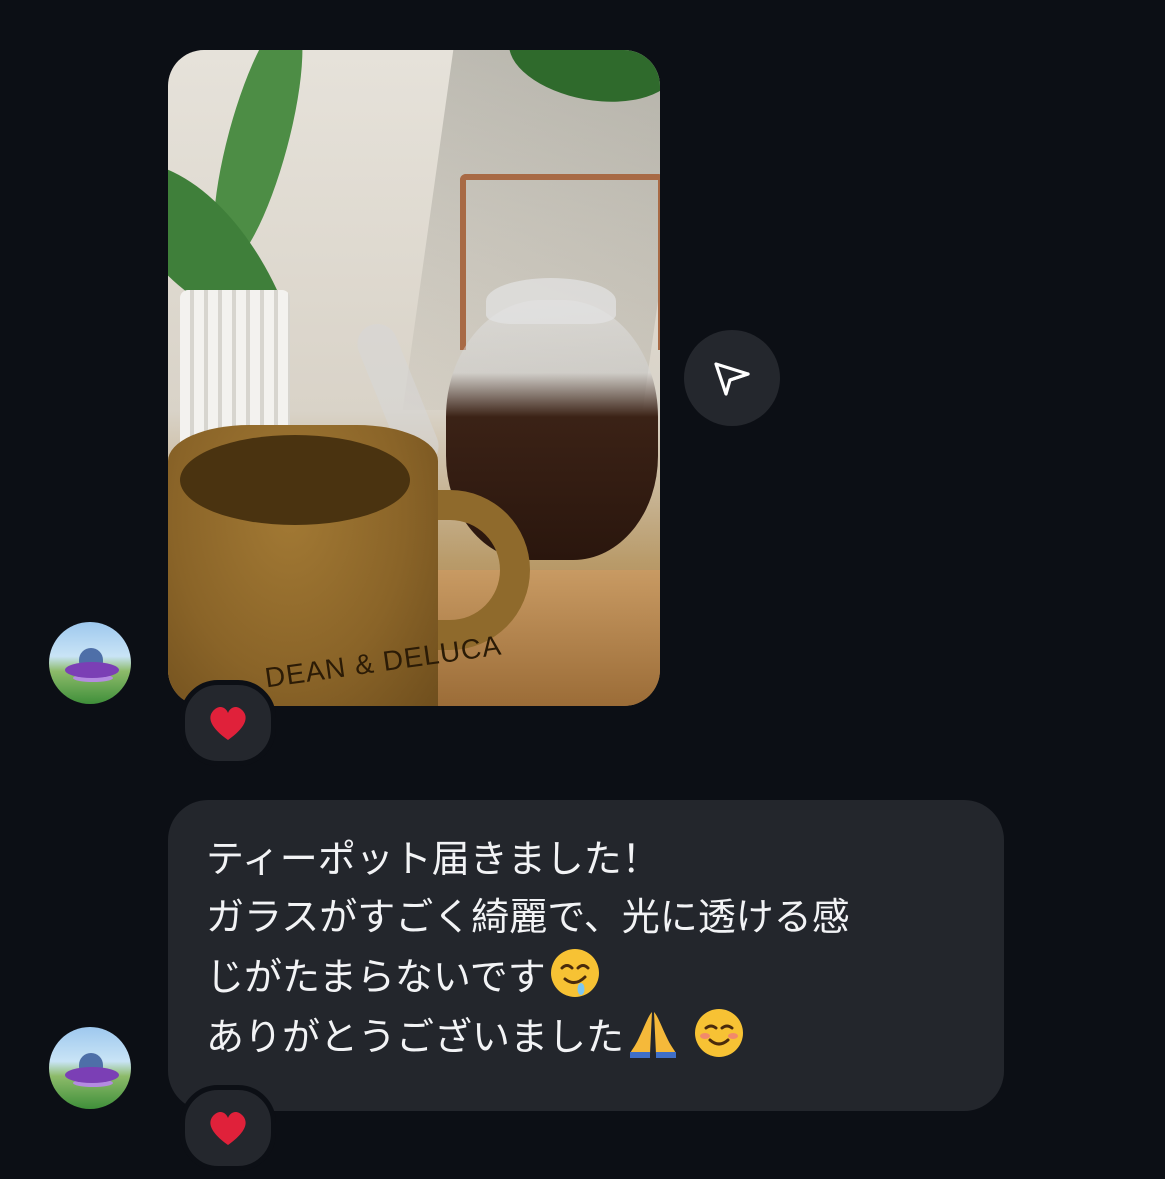 The image size is (1165, 1179). What do you see at coordinates (295, 480) in the screenshot?
I see `photo-mug-inner` at bounding box center [295, 480].